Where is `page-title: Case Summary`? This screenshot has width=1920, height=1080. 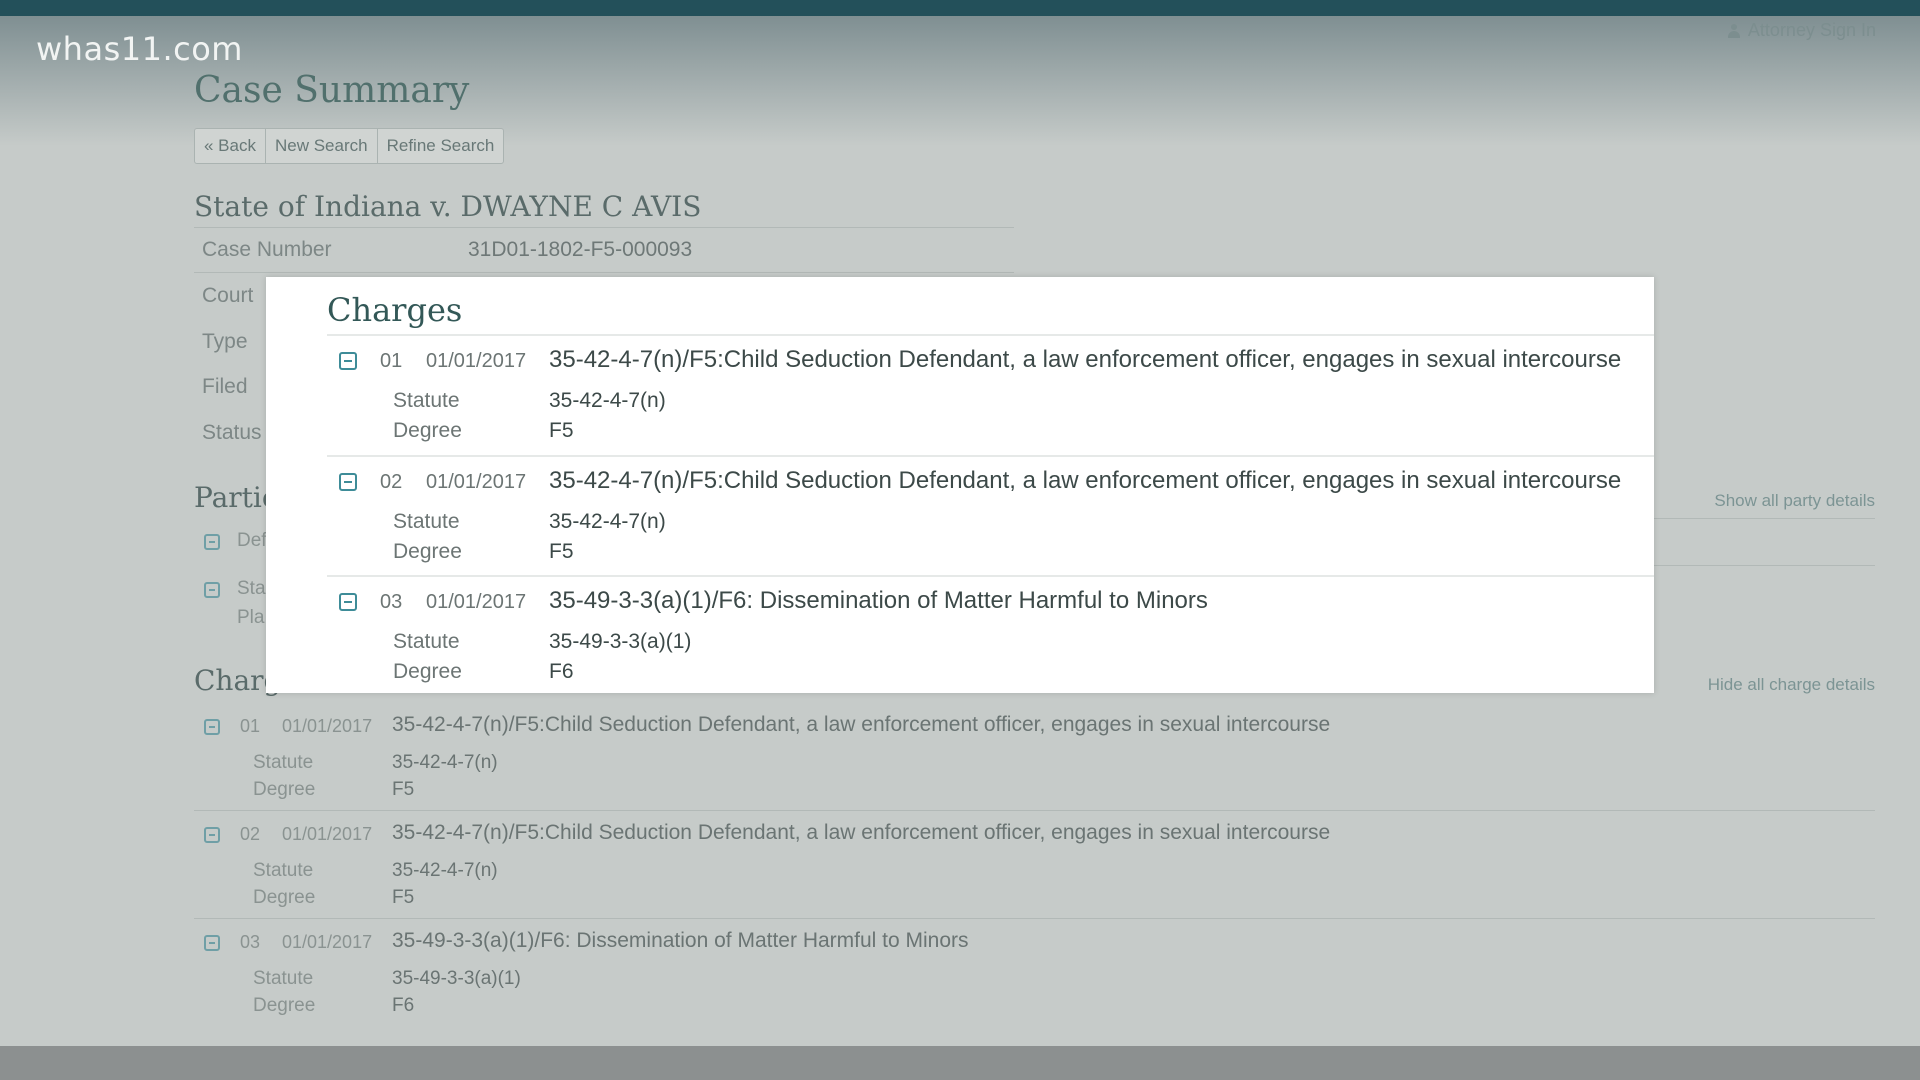
page-title: Case Summary is located at coordinates (332, 90).